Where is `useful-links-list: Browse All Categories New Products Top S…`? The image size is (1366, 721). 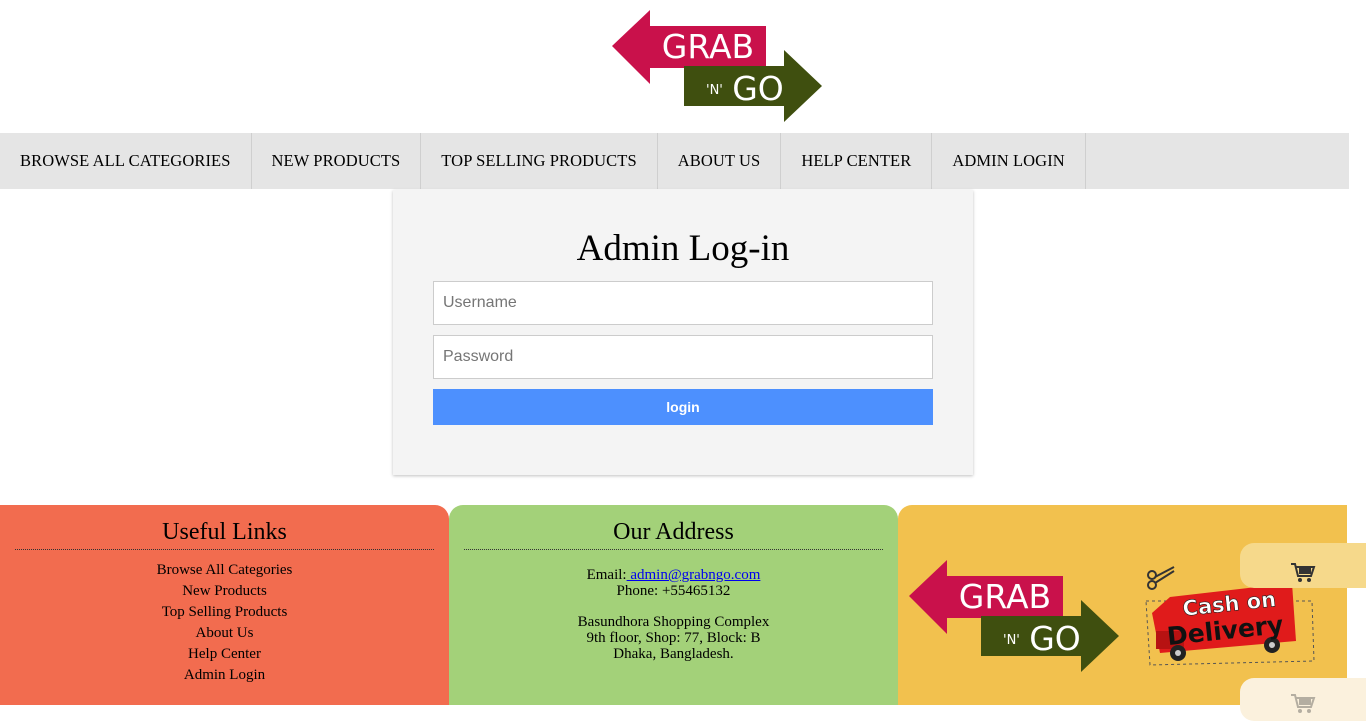
useful-links-list: Browse All Categories New Products Top S… is located at coordinates (224, 623).